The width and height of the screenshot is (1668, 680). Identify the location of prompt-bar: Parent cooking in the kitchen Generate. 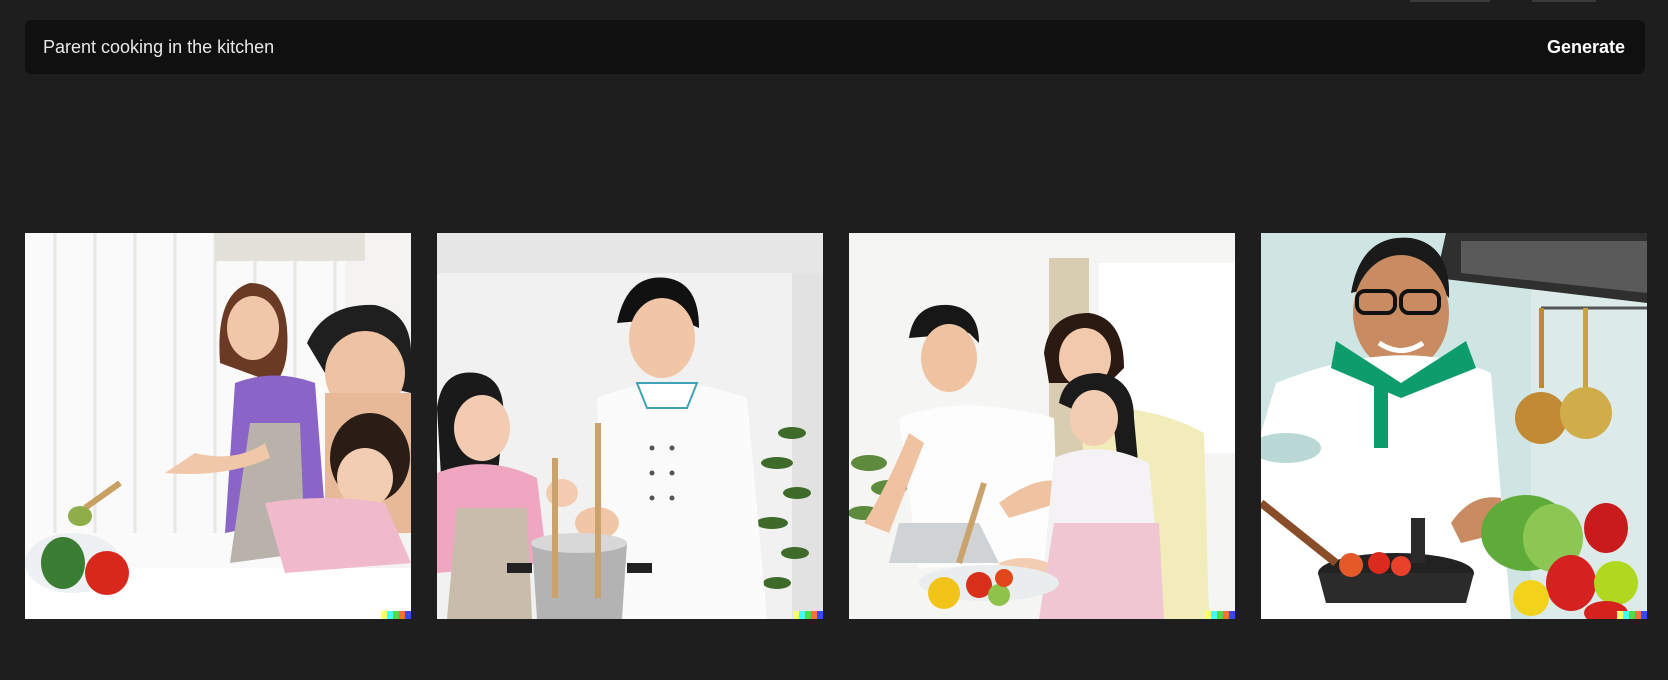
(835, 47).